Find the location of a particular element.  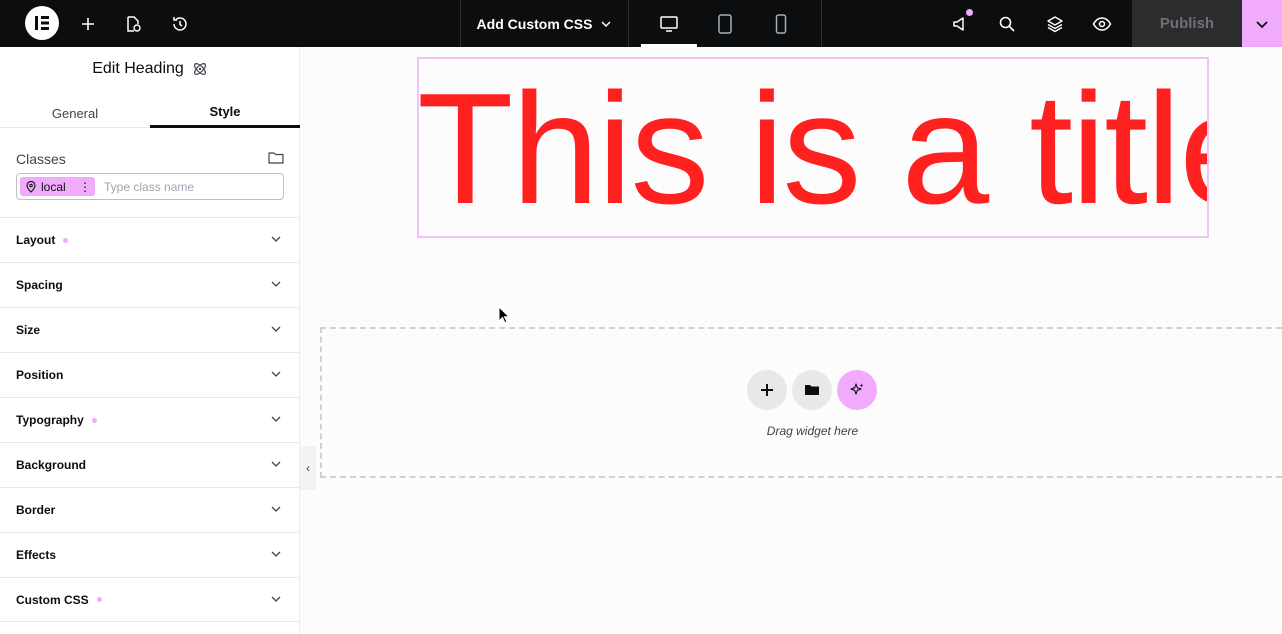

section-label: Size is located at coordinates (28, 330).